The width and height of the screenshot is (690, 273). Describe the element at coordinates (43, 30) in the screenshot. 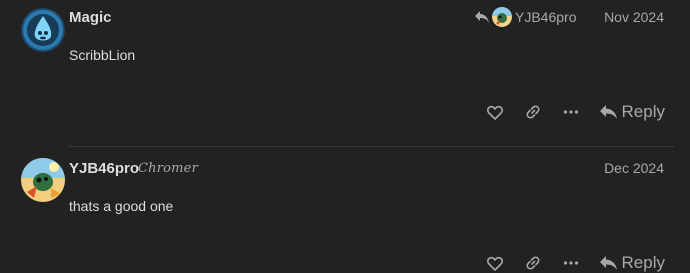

I see `avatar-magic` at that location.